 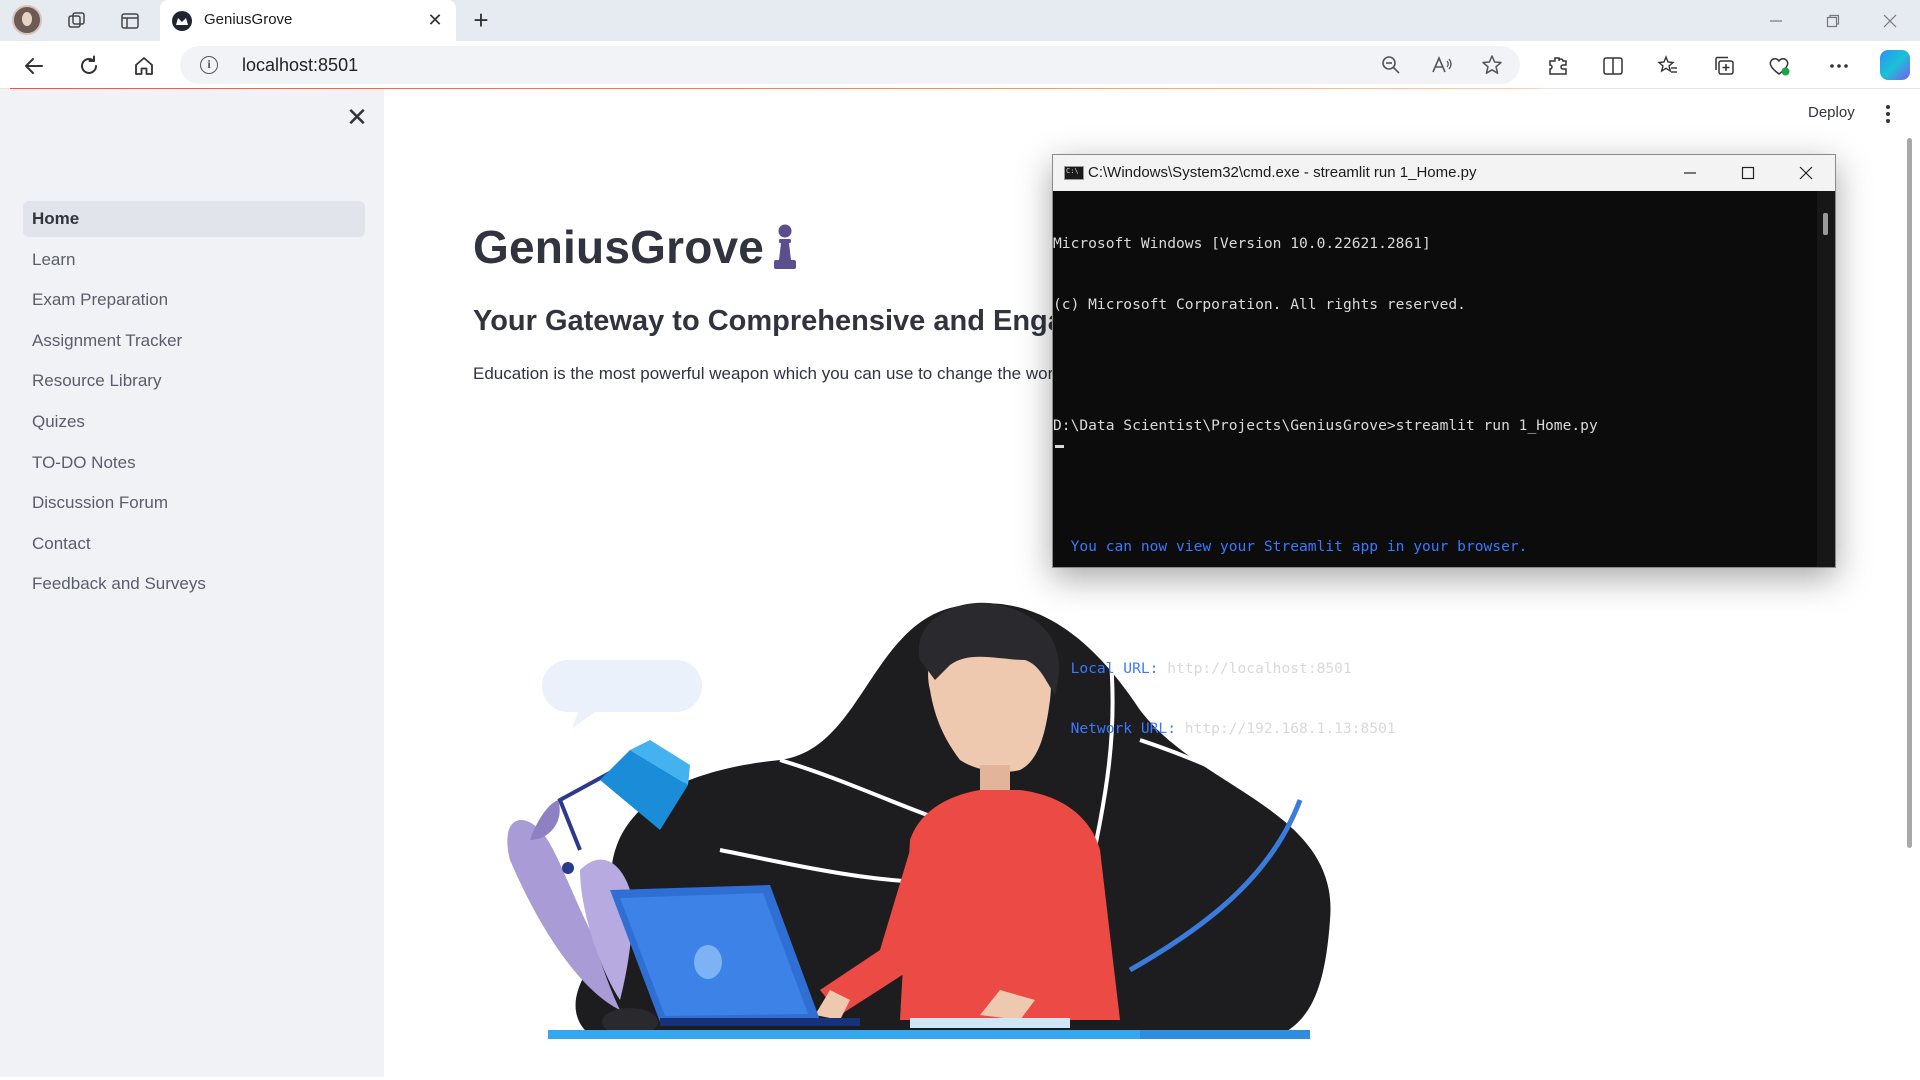 I want to click on chess-pawn-icon, so click(x=785, y=249).